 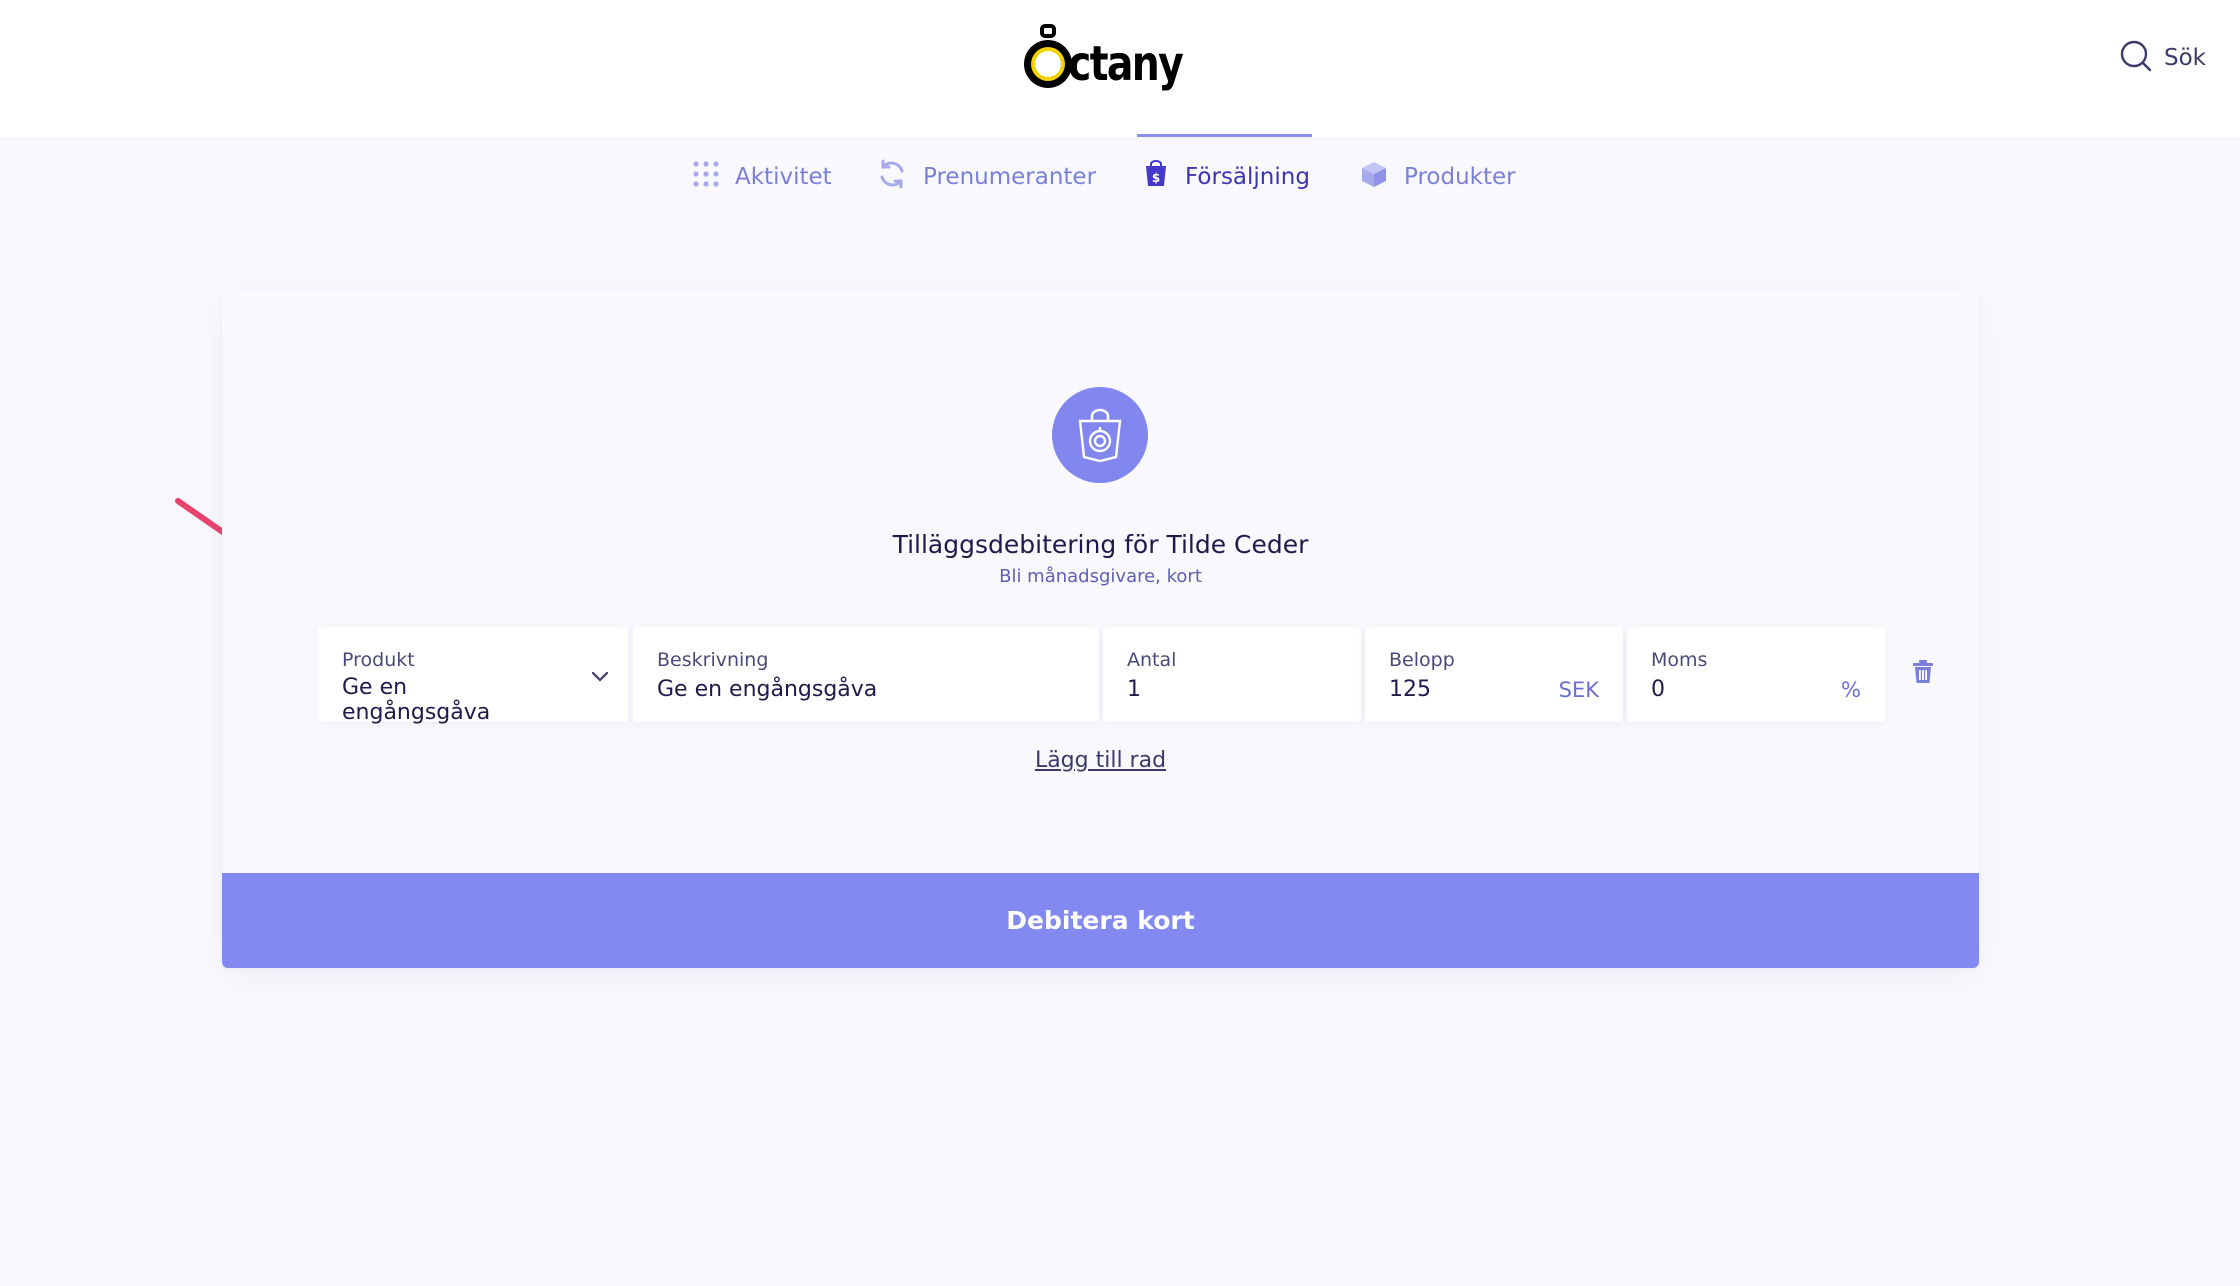 I want to click on quantity-label: Antal, so click(x=1152, y=660).